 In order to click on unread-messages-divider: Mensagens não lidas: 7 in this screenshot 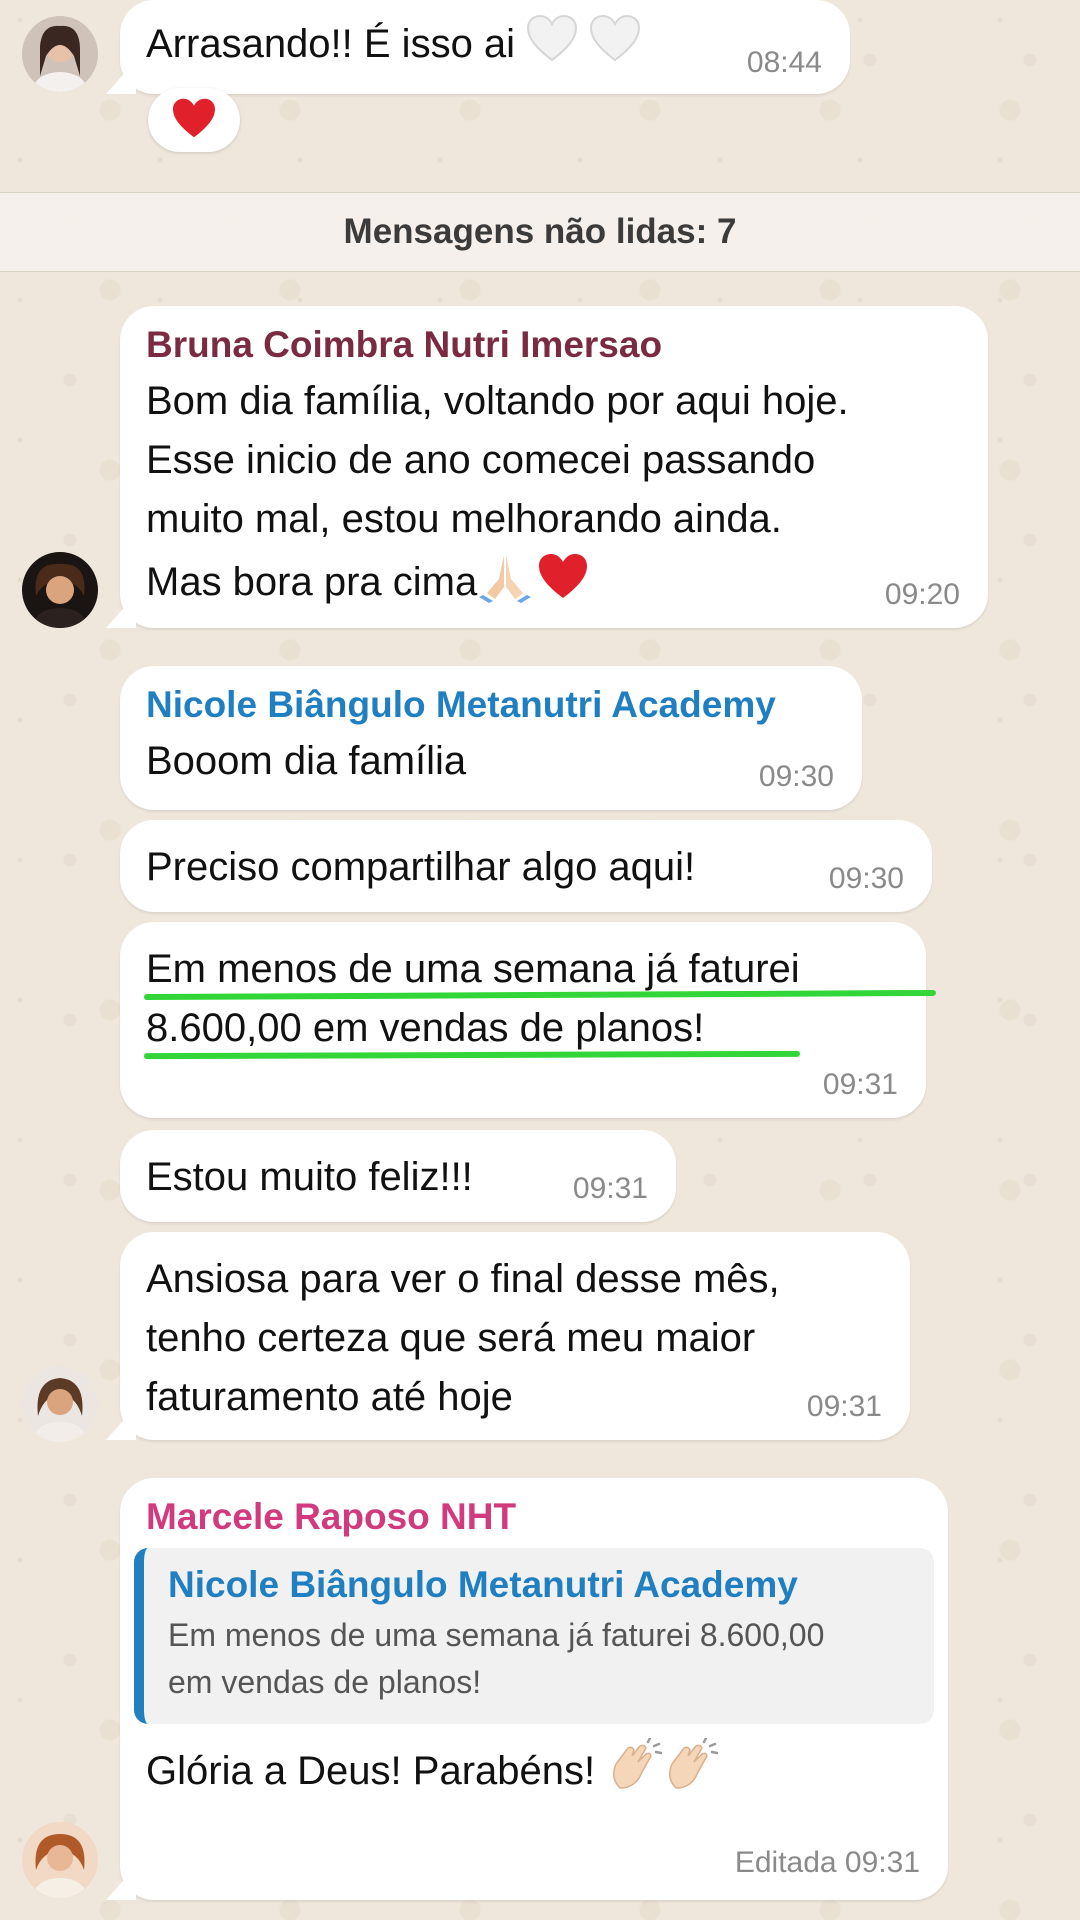, I will do `click(540, 232)`.